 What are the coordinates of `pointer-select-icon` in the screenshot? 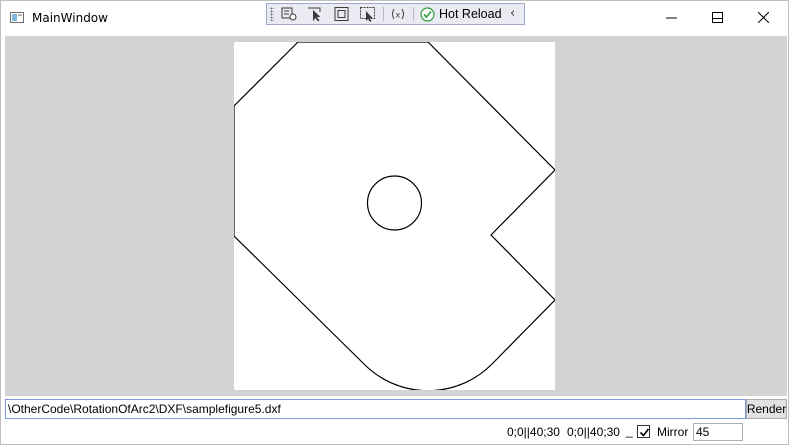 It's located at (316, 14).